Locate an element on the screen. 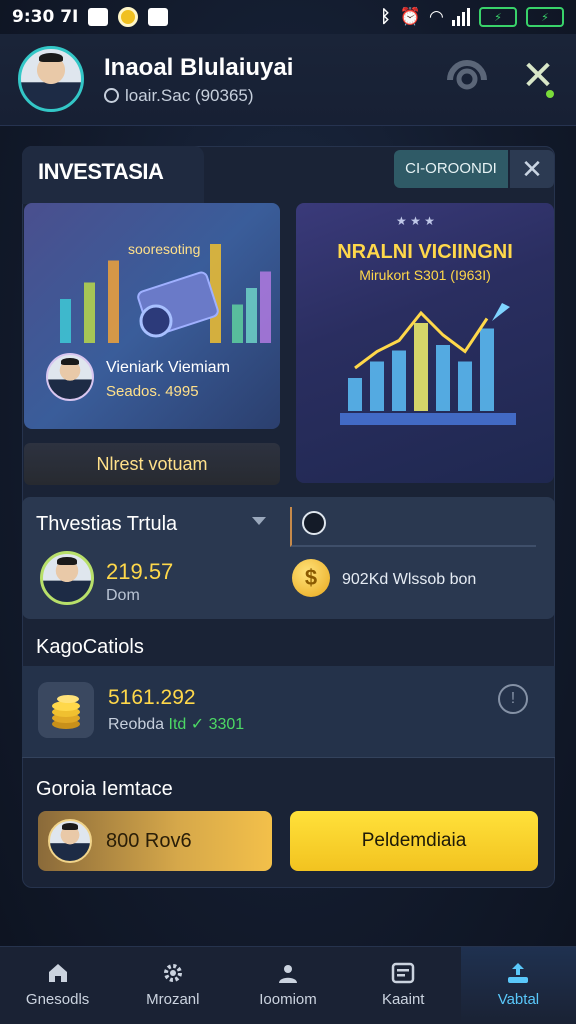  primary-action-button: Peldemdiaia is located at coordinates (414, 841).